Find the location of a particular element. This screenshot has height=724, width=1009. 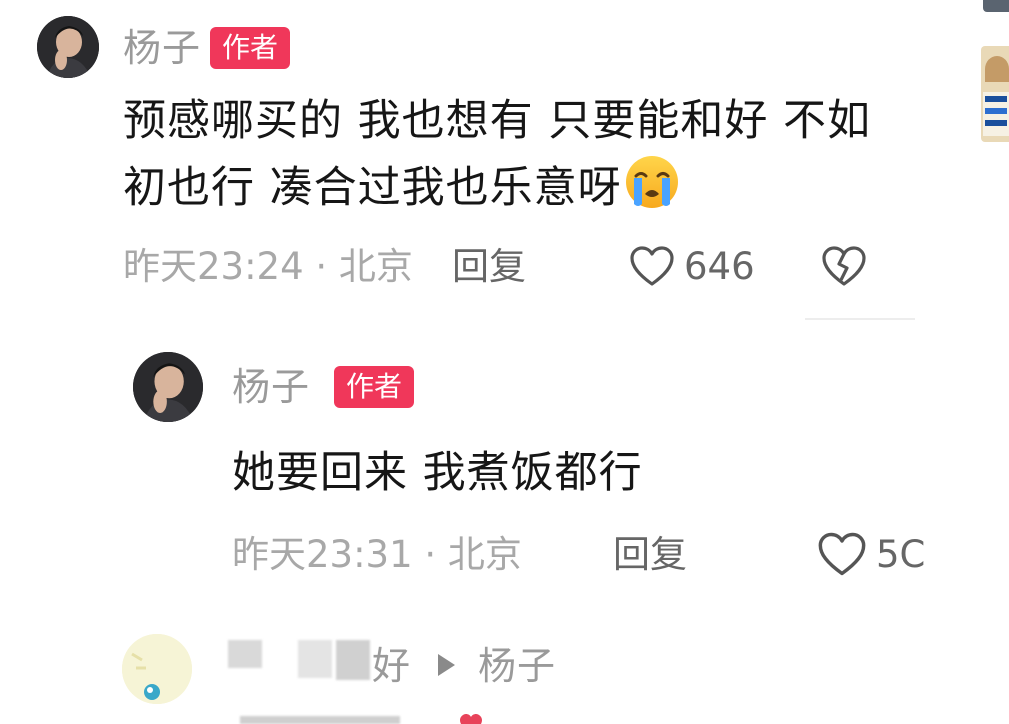

comment-text-segment: 初也行 凑合过我也乐意呀 is located at coordinates (372, 188).